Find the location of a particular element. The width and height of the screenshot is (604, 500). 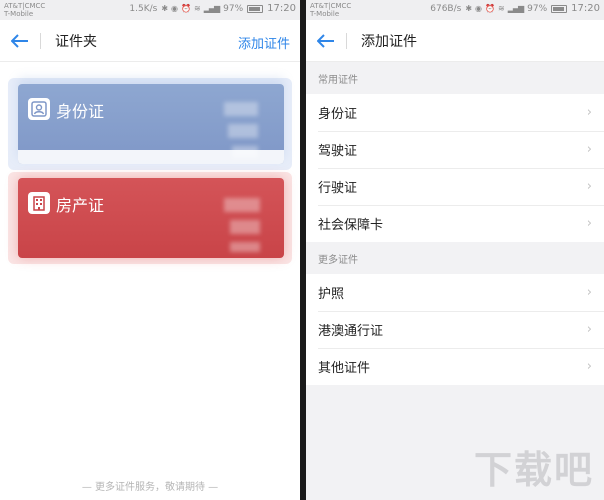

card-label: 身份证 is located at coordinates (80, 111).